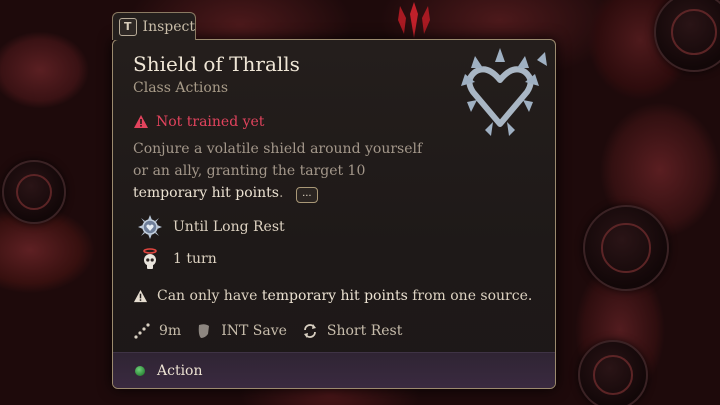 The image size is (720, 405). I want to click on not-trained-warning: Not trained yet, so click(198, 122).